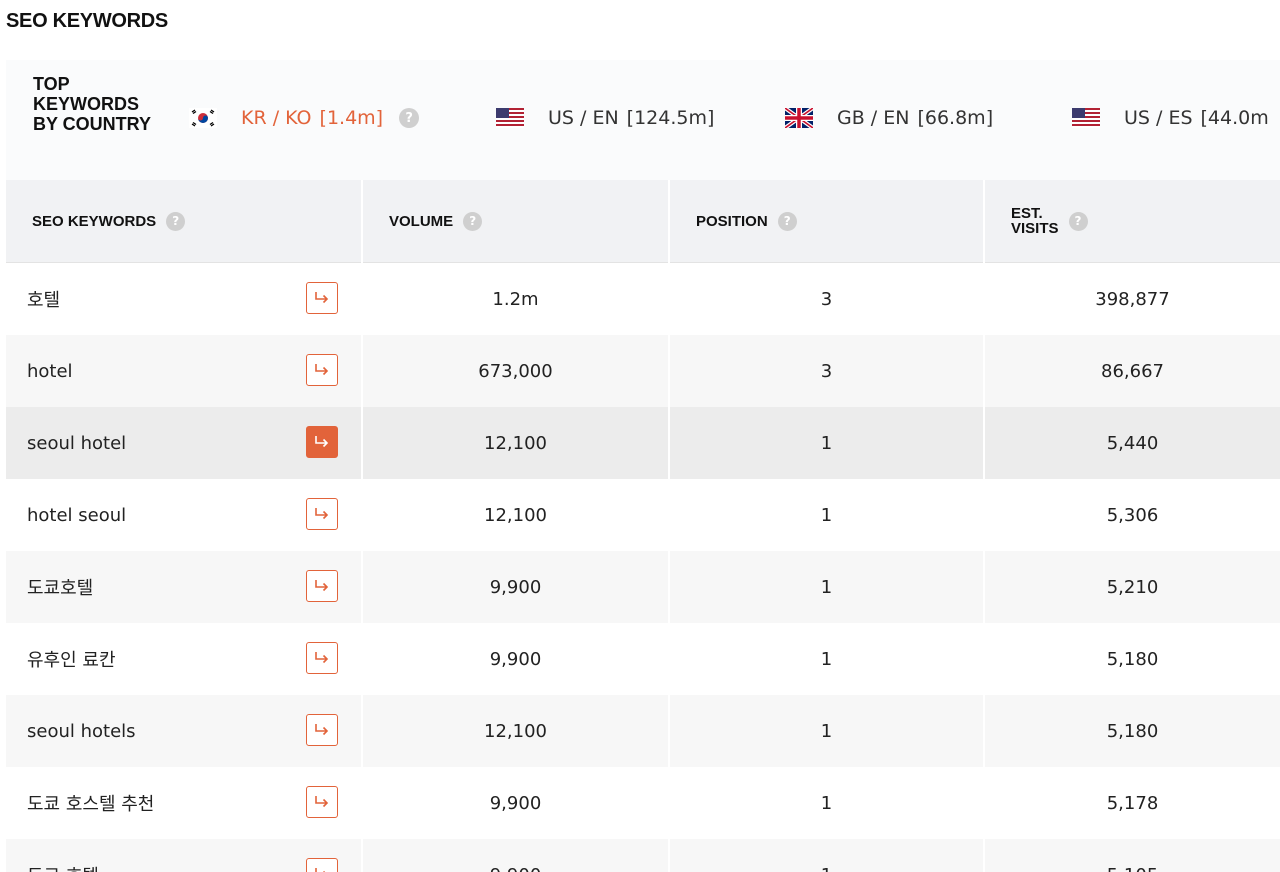 Image resolution: width=1280 pixels, height=872 pixels. What do you see at coordinates (1158, 118) in the screenshot?
I see `country-code: US / ES` at bounding box center [1158, 118].